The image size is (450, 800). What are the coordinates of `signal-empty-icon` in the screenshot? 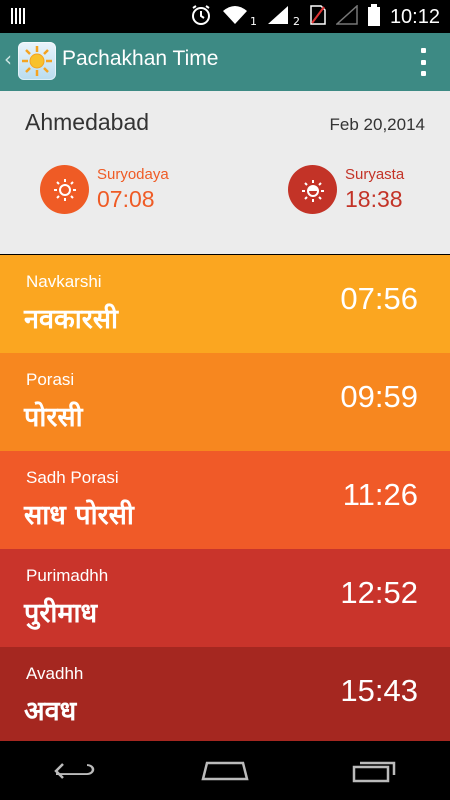 It's located at (346, 17).